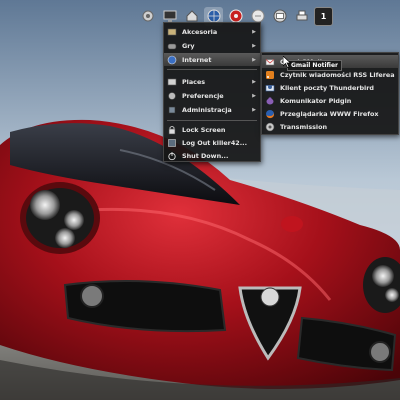  What do you see at coordinates (188, 45) in the screenshot?
I see `menu-item-label: Gry` at bounding box center [188, 45].